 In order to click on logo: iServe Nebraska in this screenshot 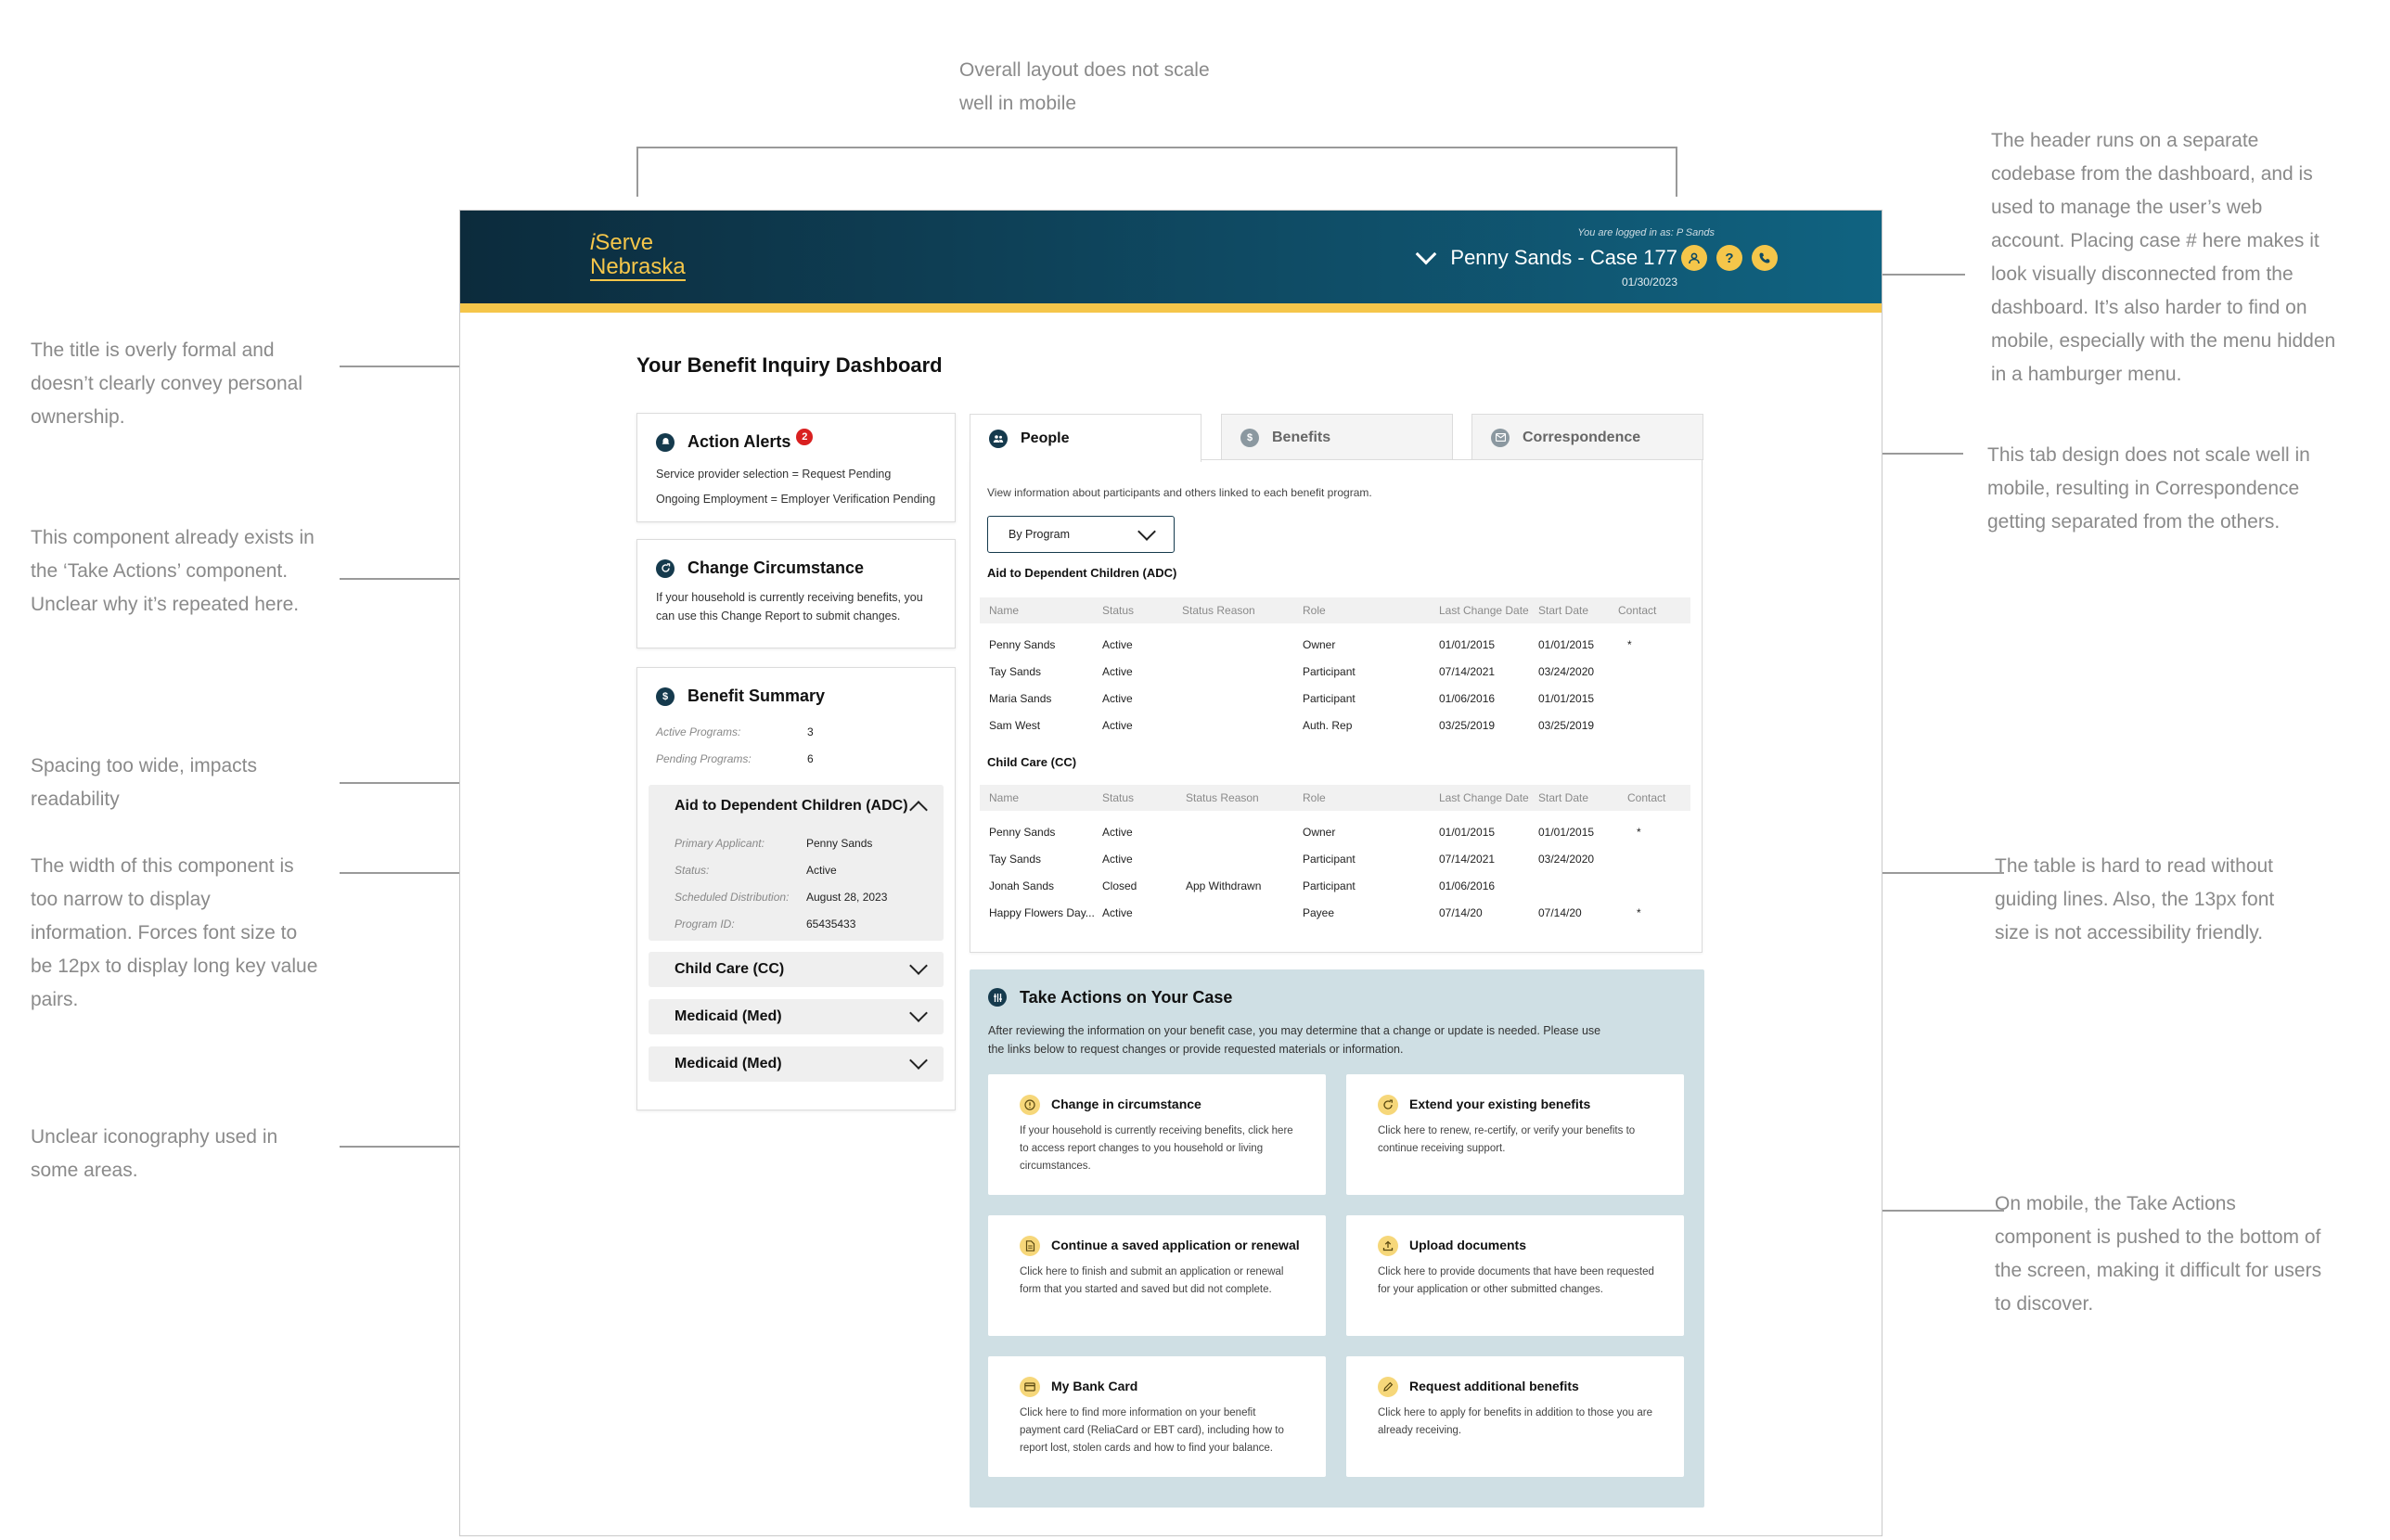, I will do `click(638, 256)`.